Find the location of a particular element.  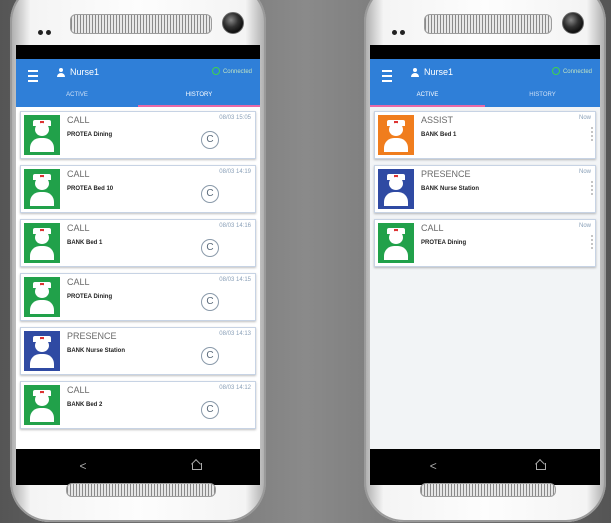

alert-location: BANK Bed 2 is located at coordinates (85, 405).